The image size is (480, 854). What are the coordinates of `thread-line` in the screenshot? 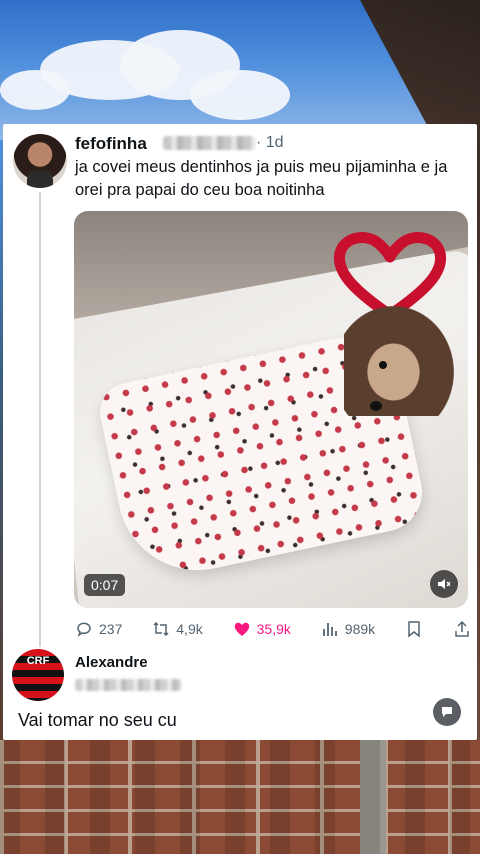 It's located at (40, 419).